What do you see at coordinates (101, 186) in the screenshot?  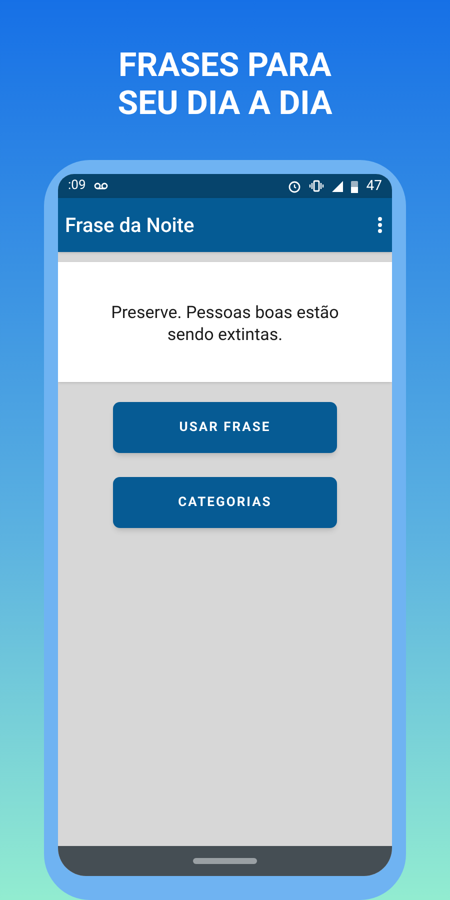 I see `voicemail-icon` at bounding box center [101, 186].